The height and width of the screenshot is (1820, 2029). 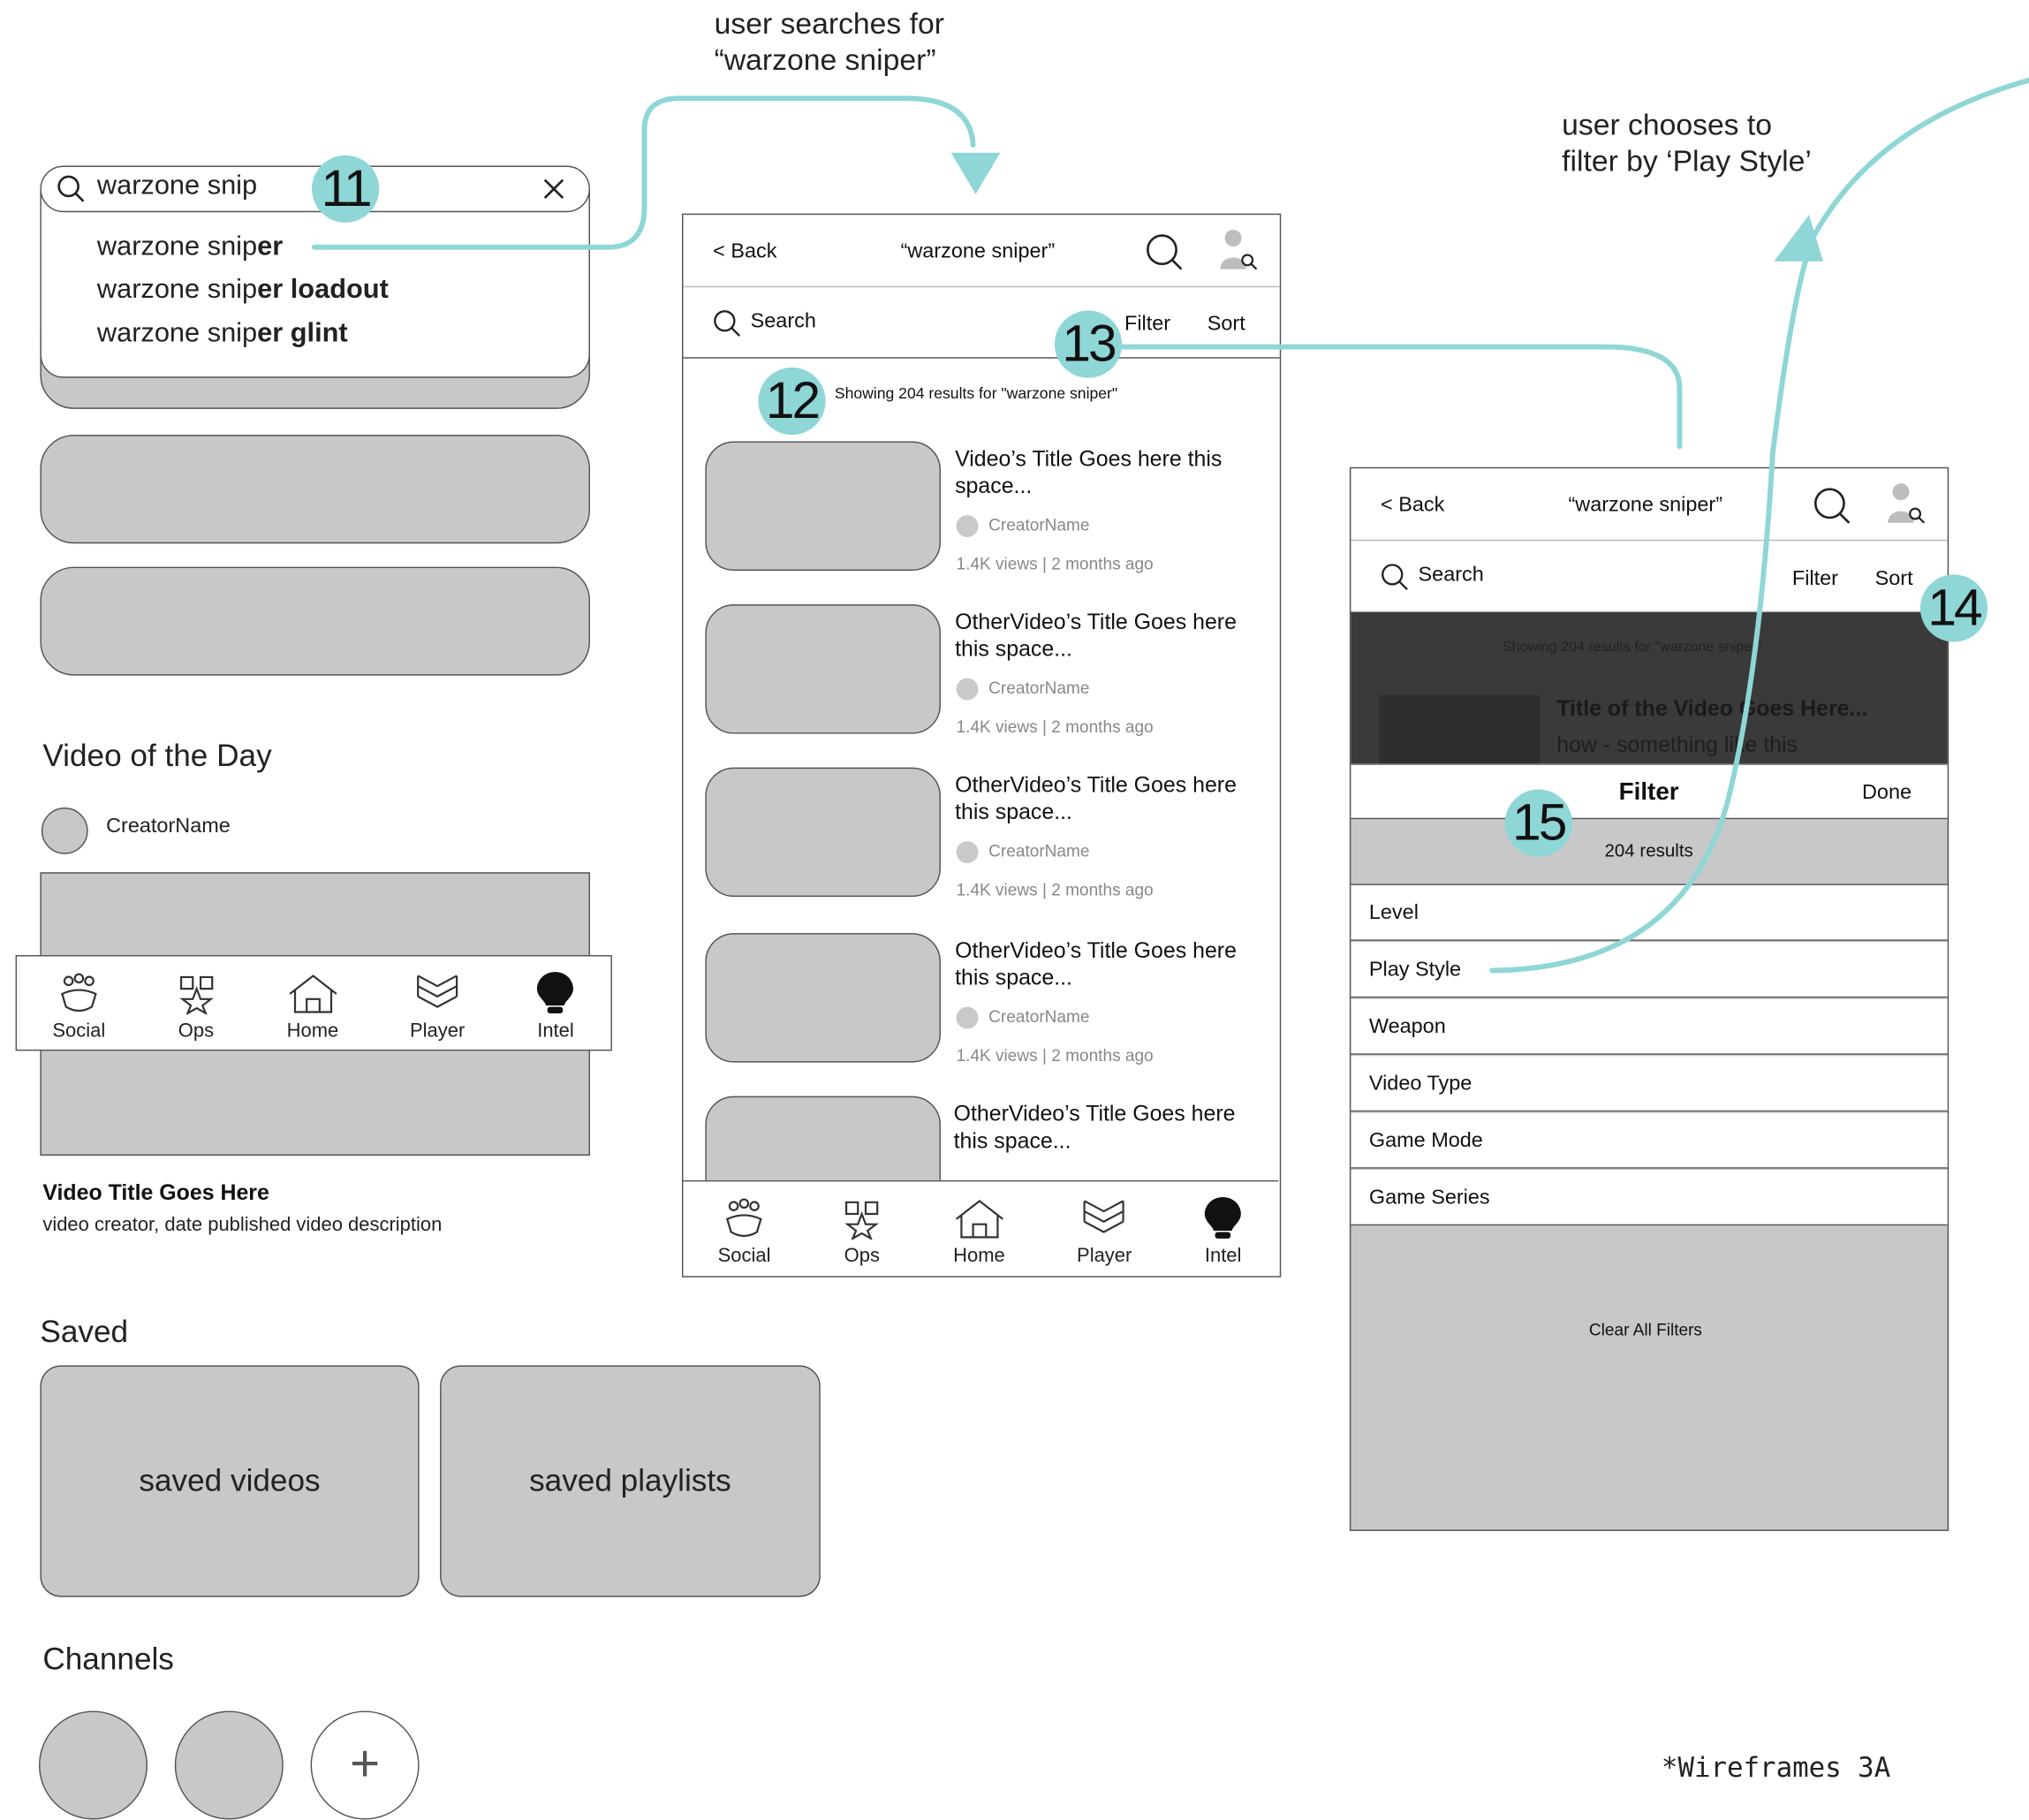 I want to click on filter-query-title: “warzone sniper”, so click(x=1645, y=505).